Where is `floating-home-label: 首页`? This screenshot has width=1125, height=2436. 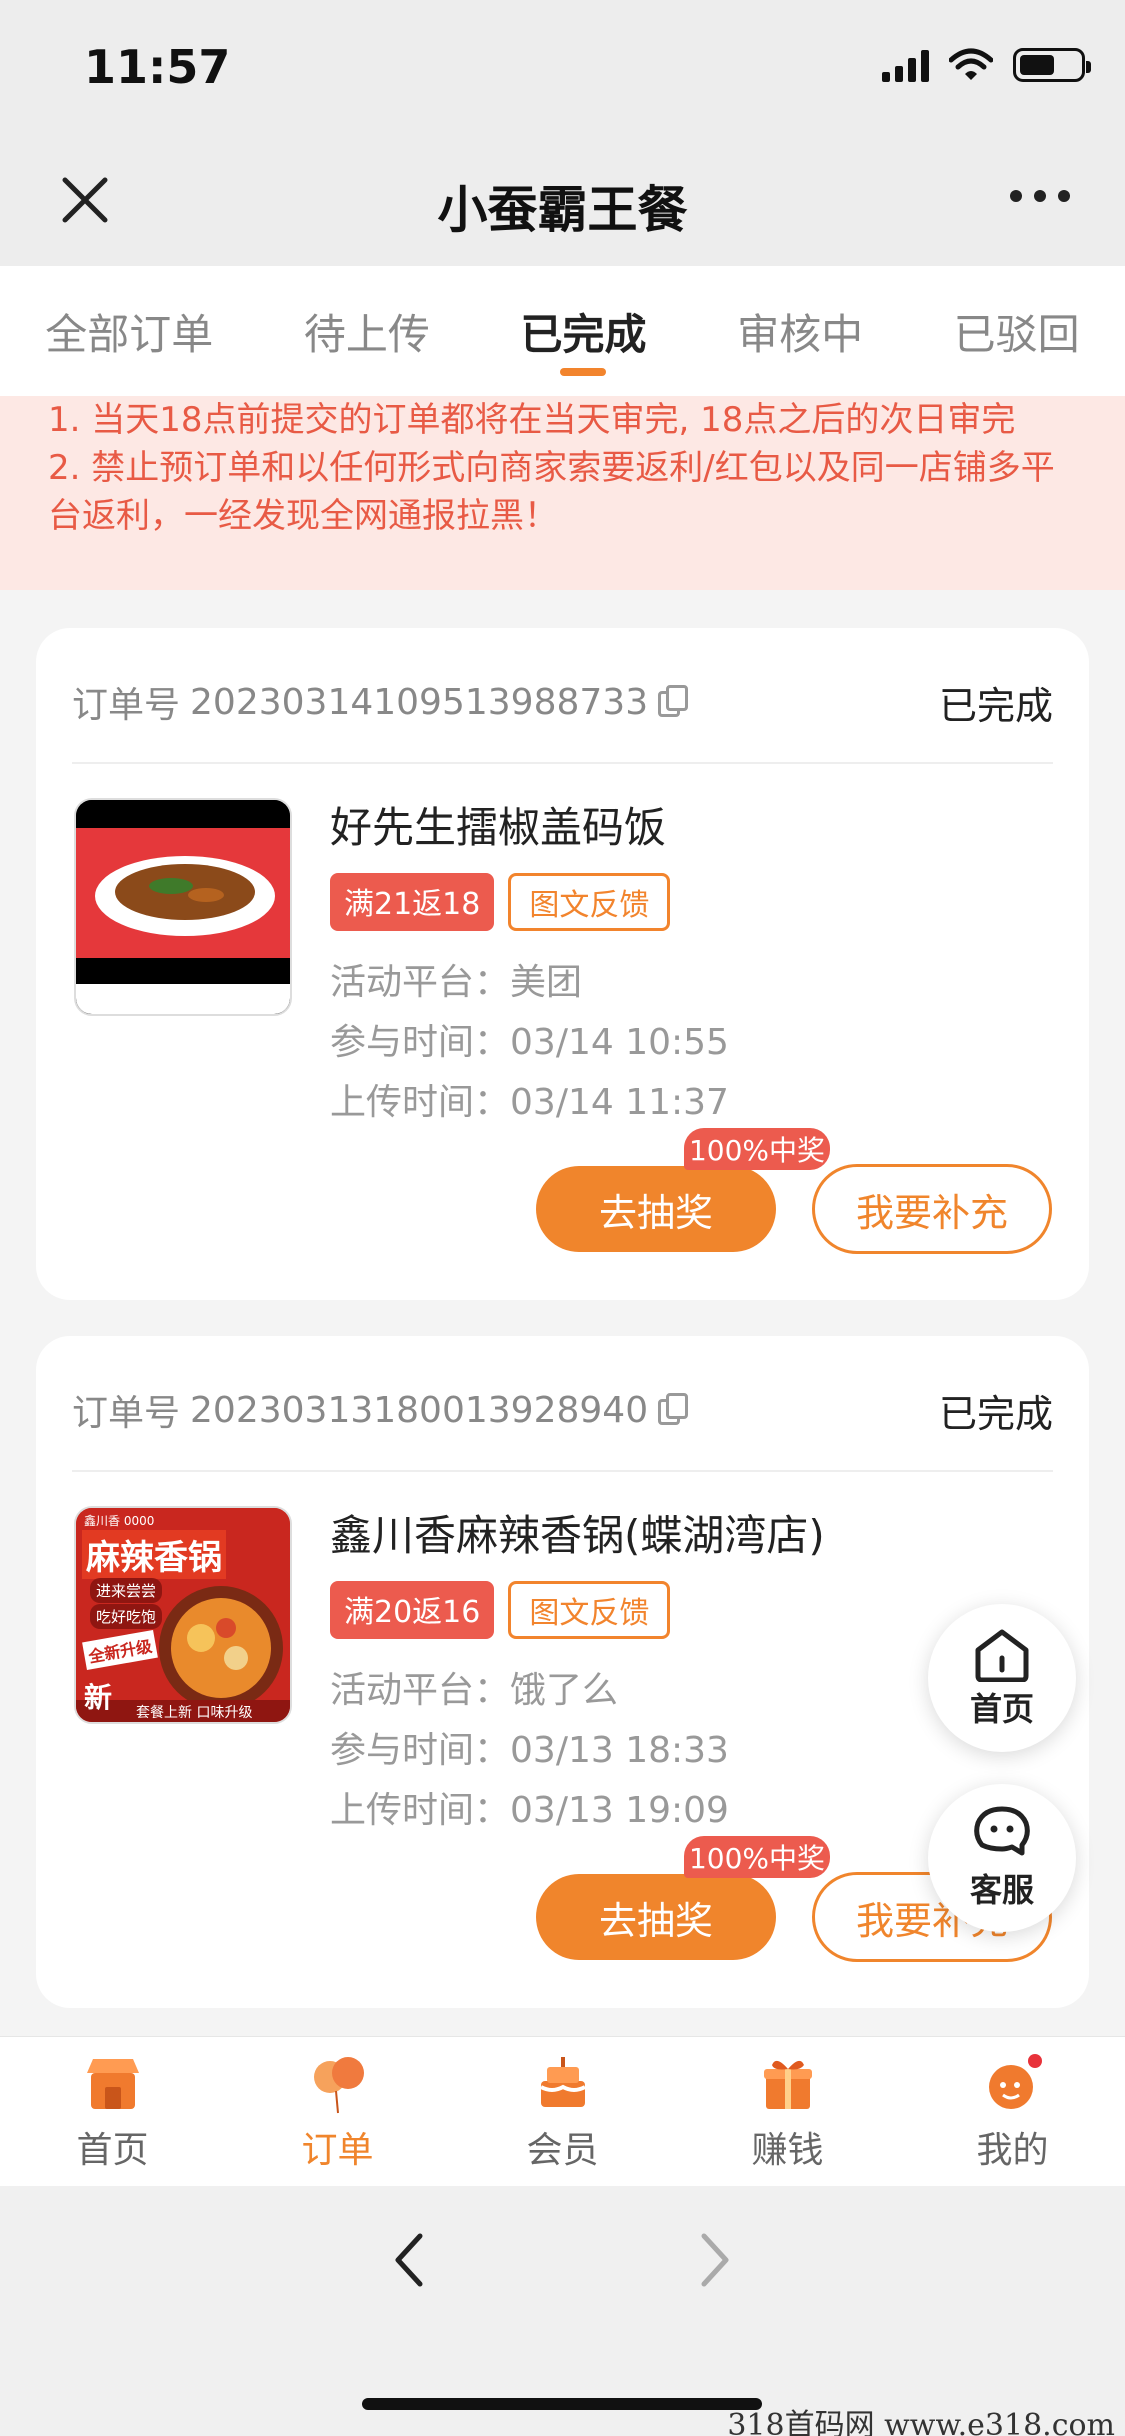 floating-home-label: 首页 is located at coordinates (1001, 1709).